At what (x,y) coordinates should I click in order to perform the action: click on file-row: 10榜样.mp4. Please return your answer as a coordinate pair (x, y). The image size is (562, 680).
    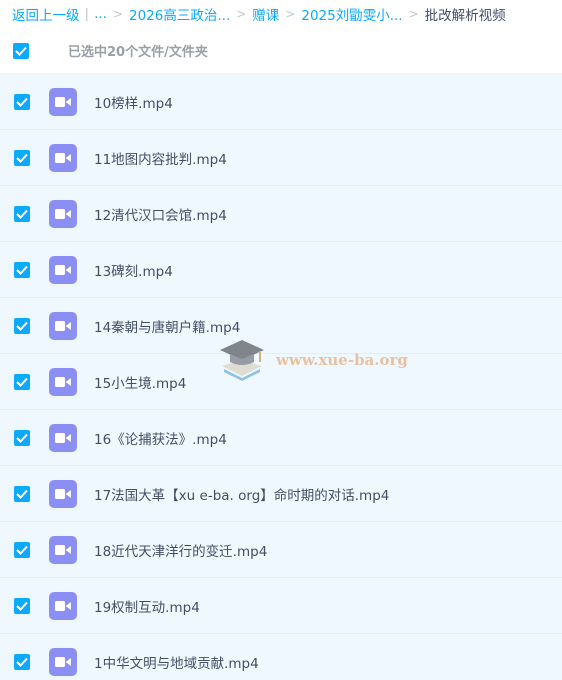
    Looking at the image, I should click on (281, 102).